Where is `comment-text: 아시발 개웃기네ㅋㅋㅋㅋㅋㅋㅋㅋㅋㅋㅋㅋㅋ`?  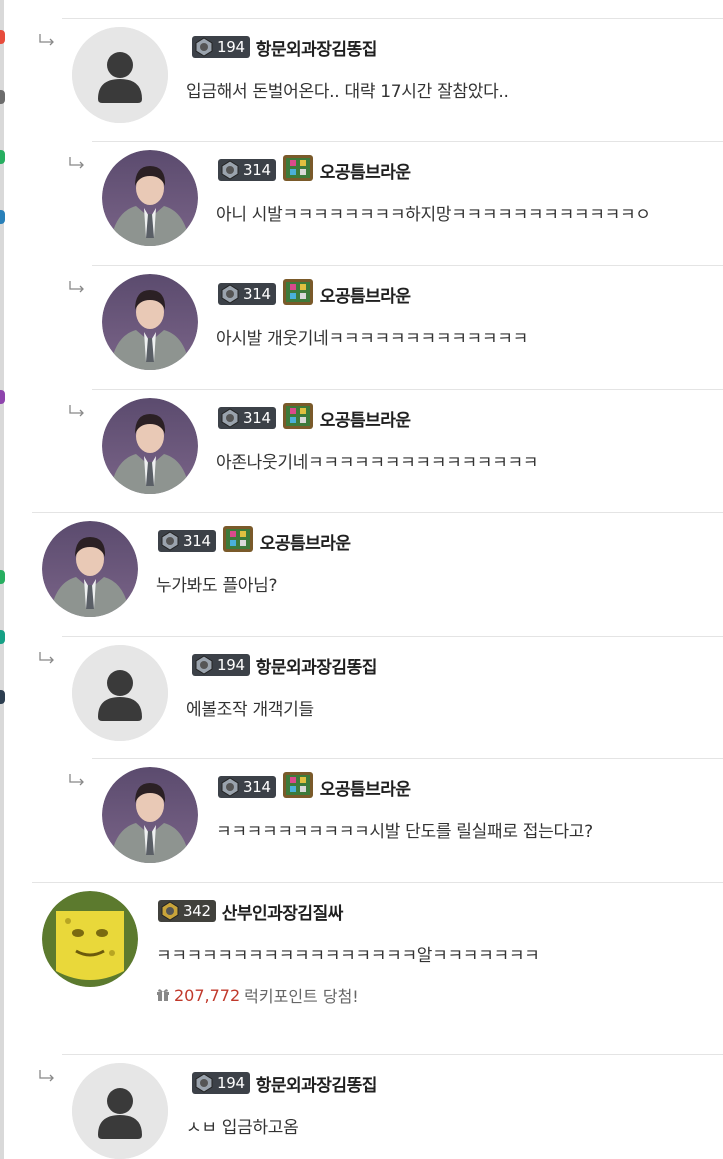
comment-text: 아시발 개웃기네ㅋㅋㅋㅋㅋㅋㅋㅋㅋㅋㅋㅋㅋ is located at coordinates (372, 339).